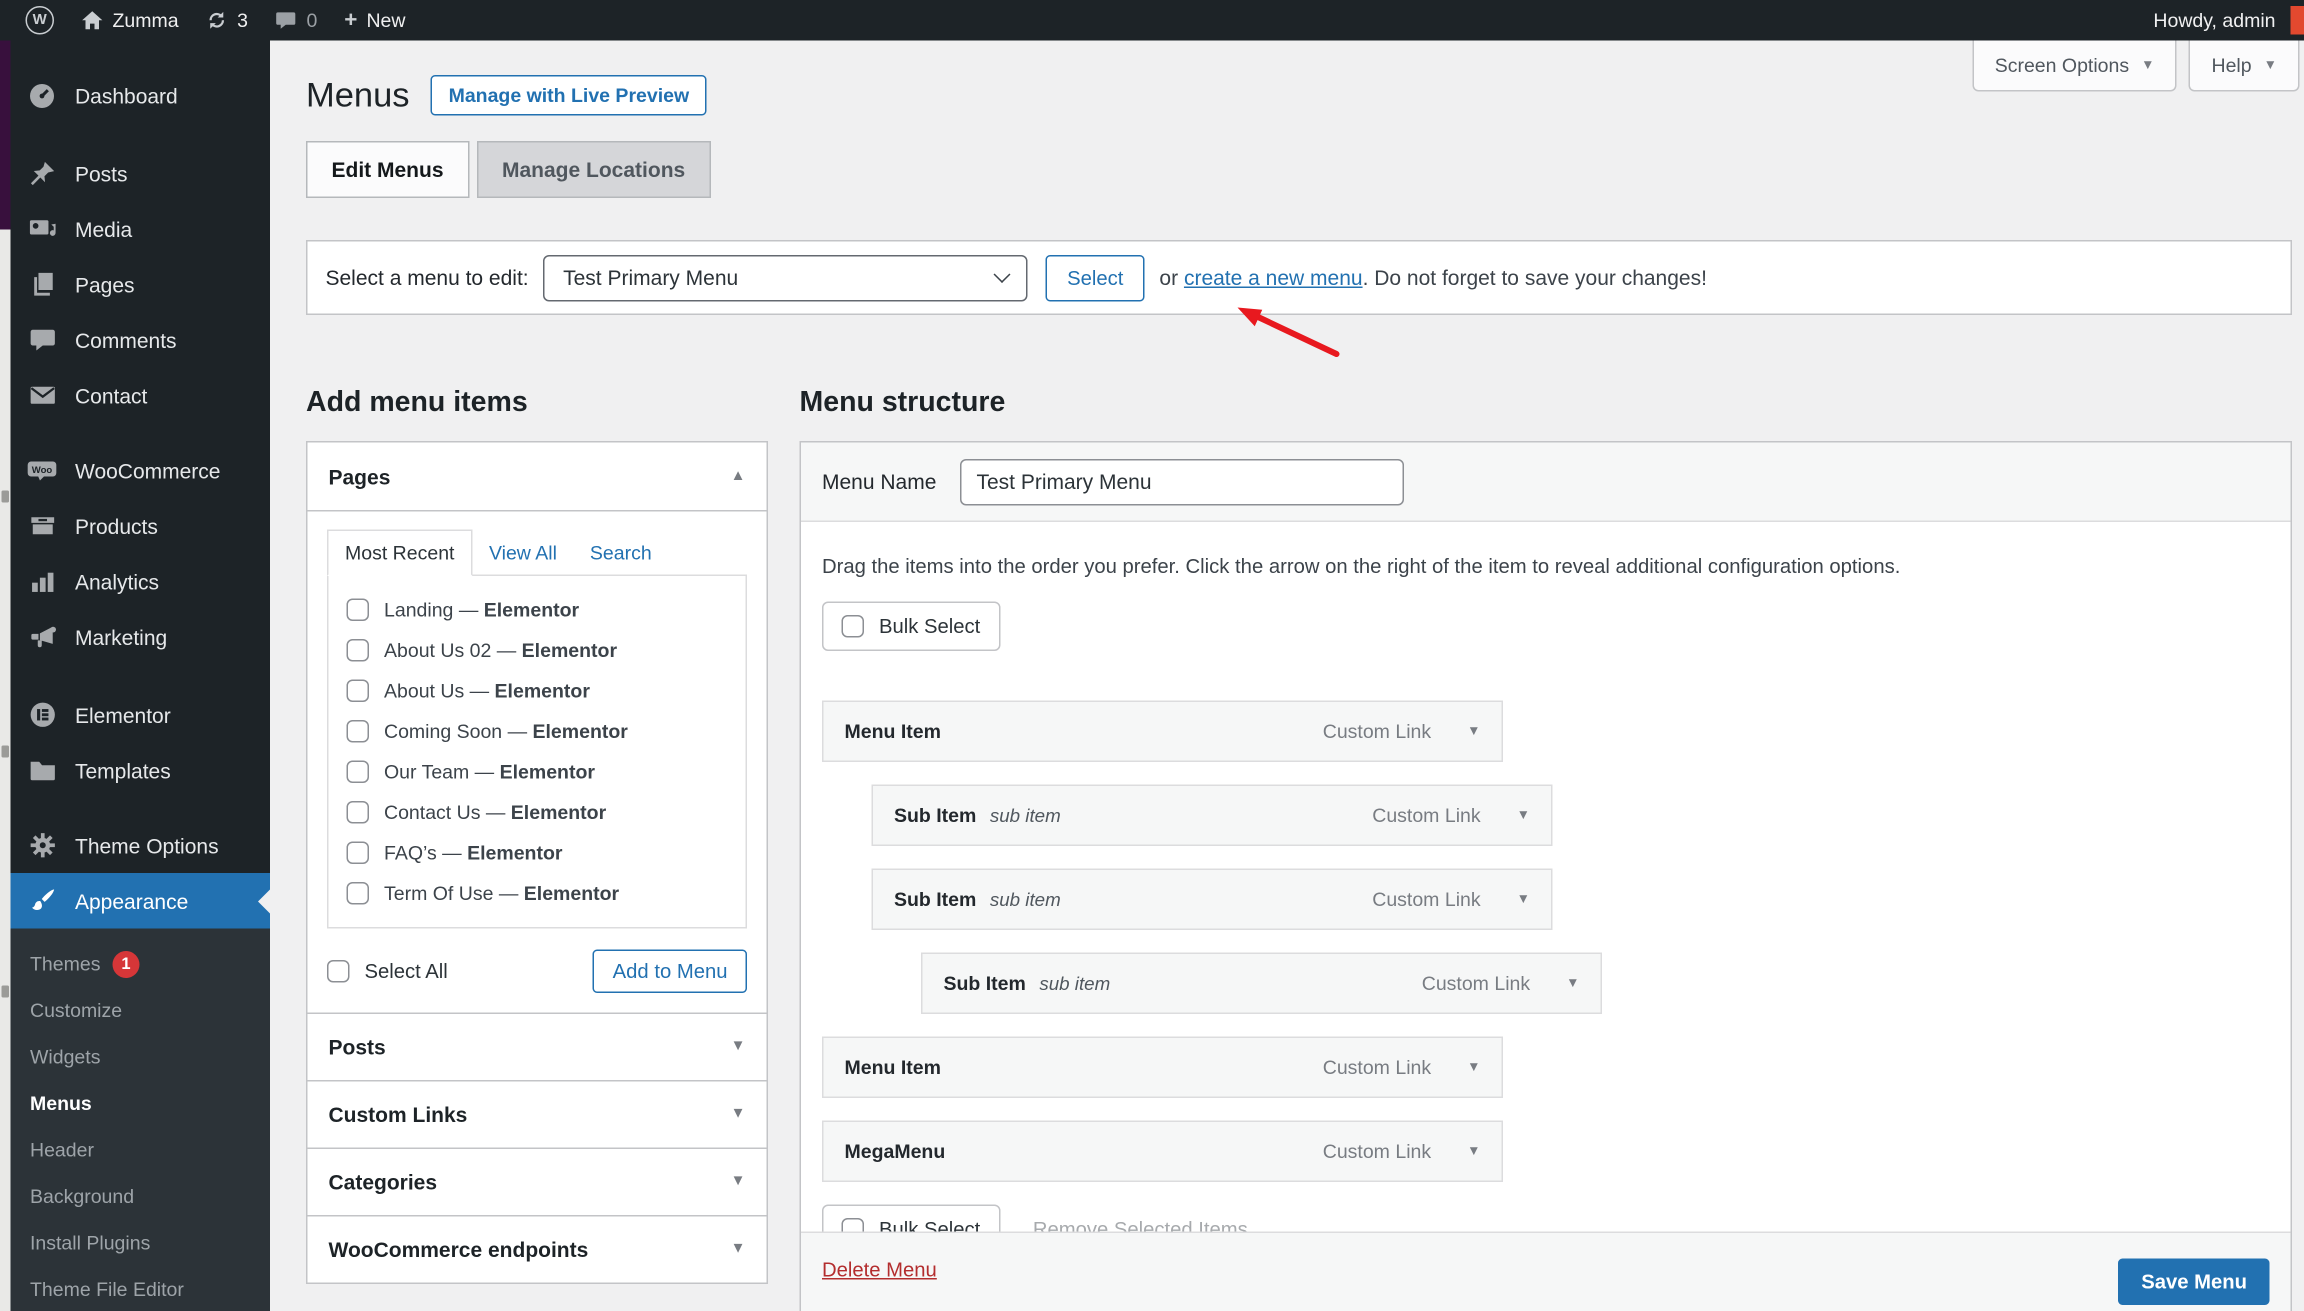 This screenshot has height=1311, width=2304. What do you see at coordinates (400, 552) in the screenshot?
I see `tab-most-recent: Most Recent` at bounding box center [400, 552].